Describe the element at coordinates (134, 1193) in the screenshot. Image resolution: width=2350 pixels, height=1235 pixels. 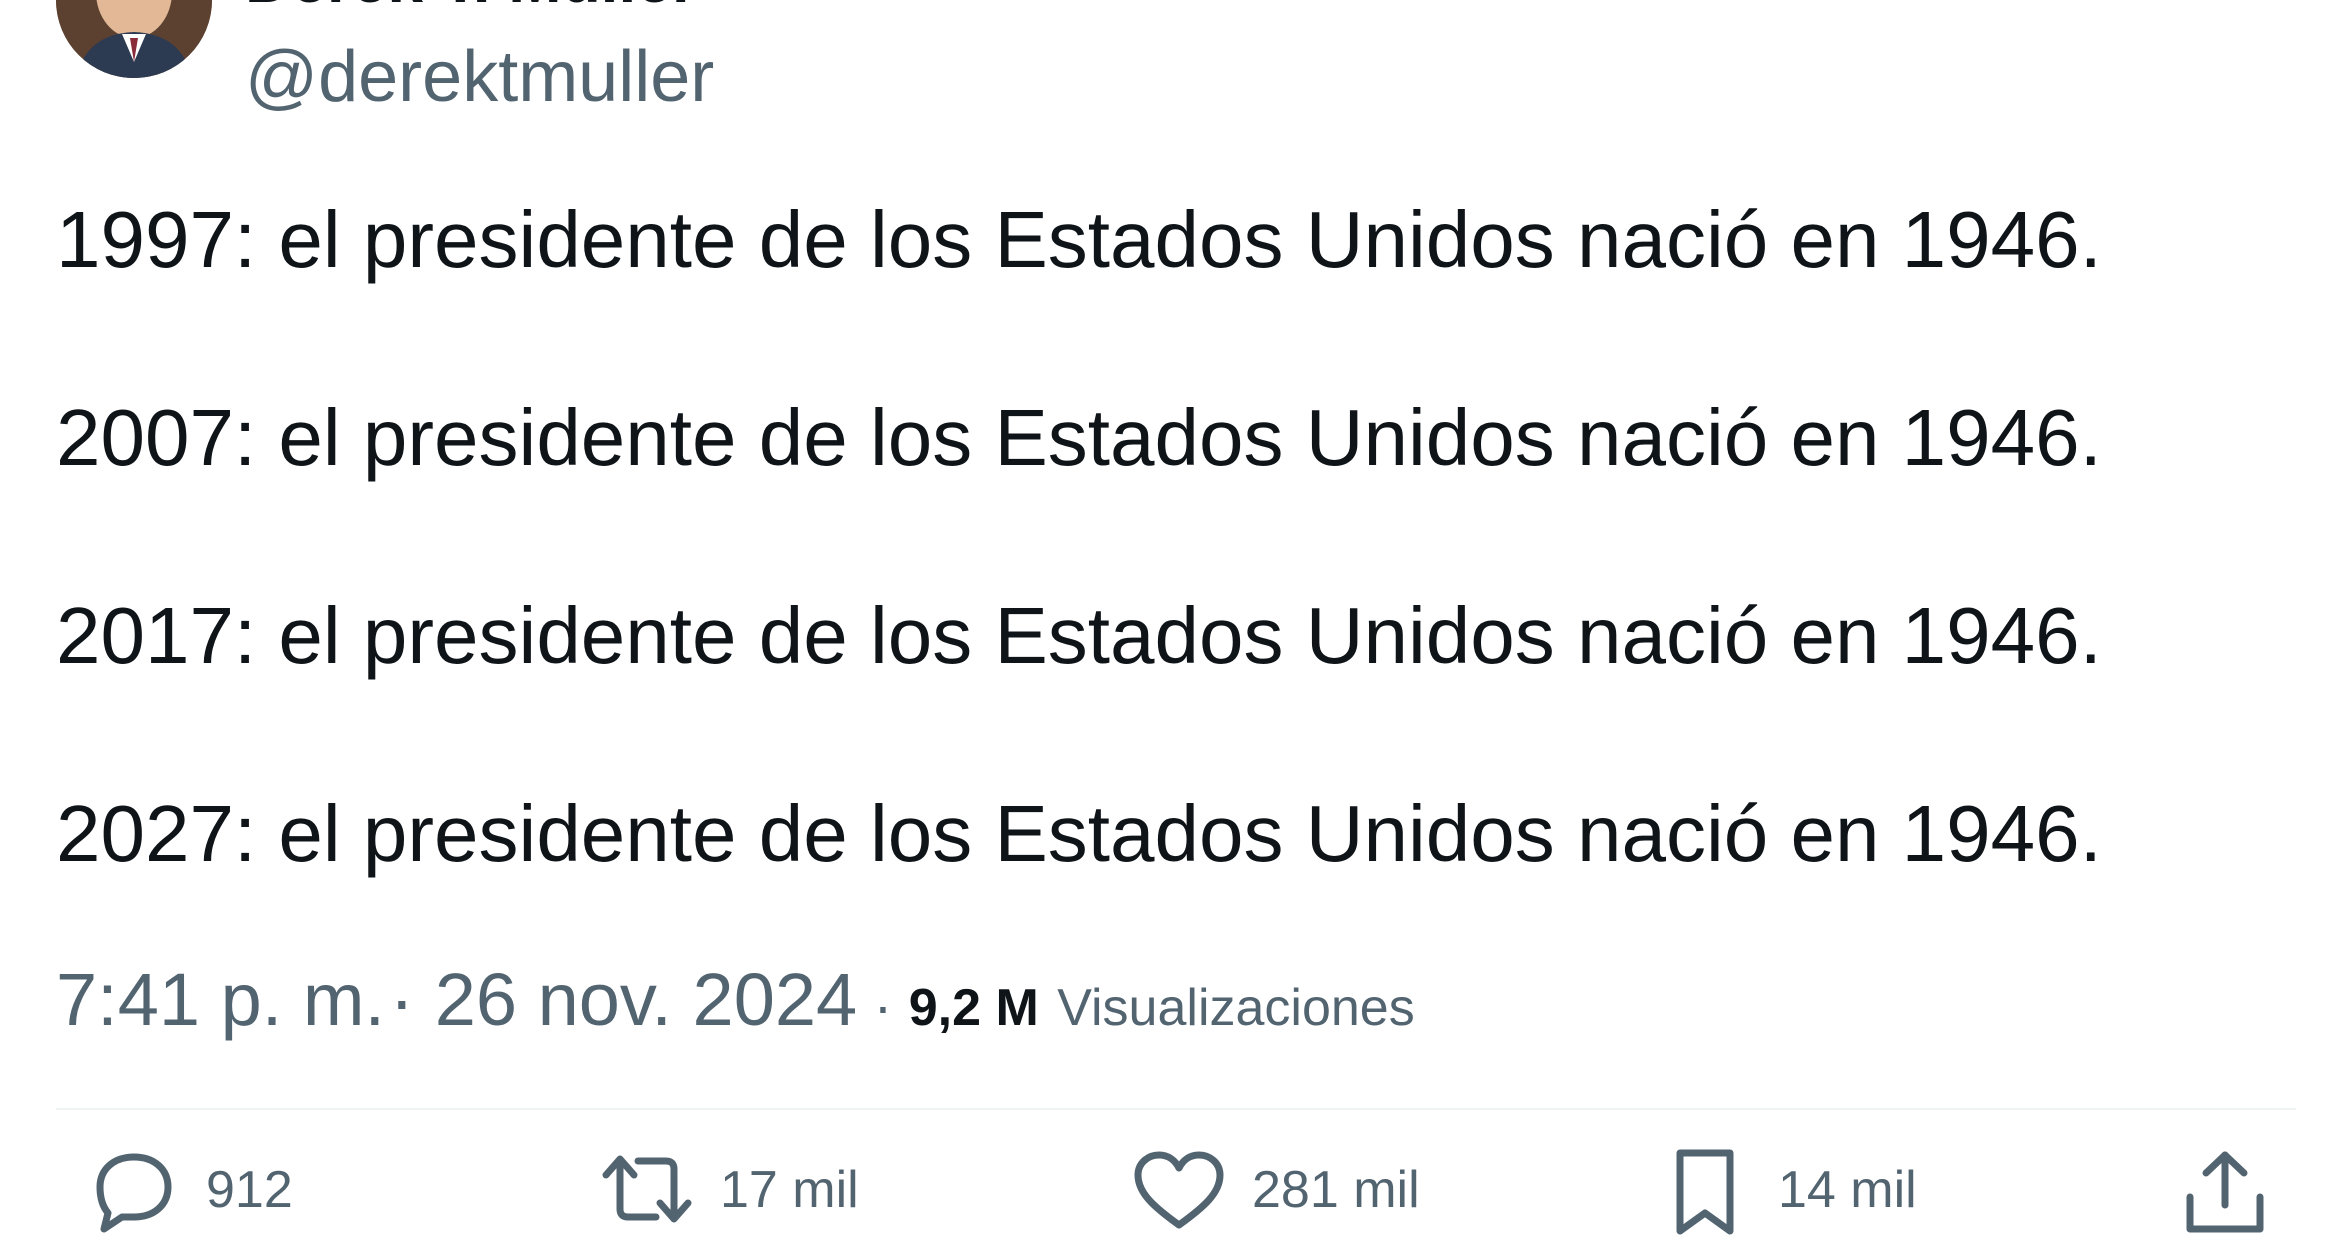
I see `reply-icon` at that location.